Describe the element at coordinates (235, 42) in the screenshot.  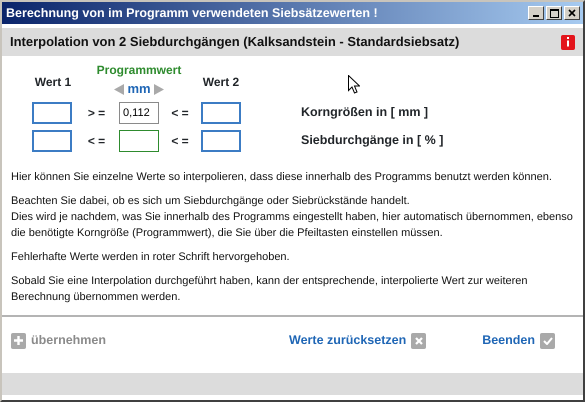
I see `section-title: Interpolation von 2 Siebdurchgängen (Kalksandstein - Standardsiebsatz)` at that location.